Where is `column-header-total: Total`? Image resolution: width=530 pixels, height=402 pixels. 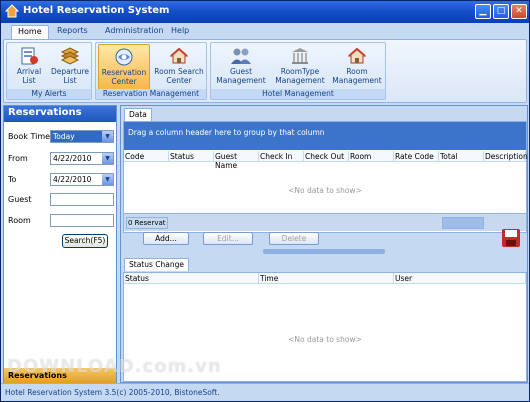
column-header-total: Total is located at coordinates (461, 156).